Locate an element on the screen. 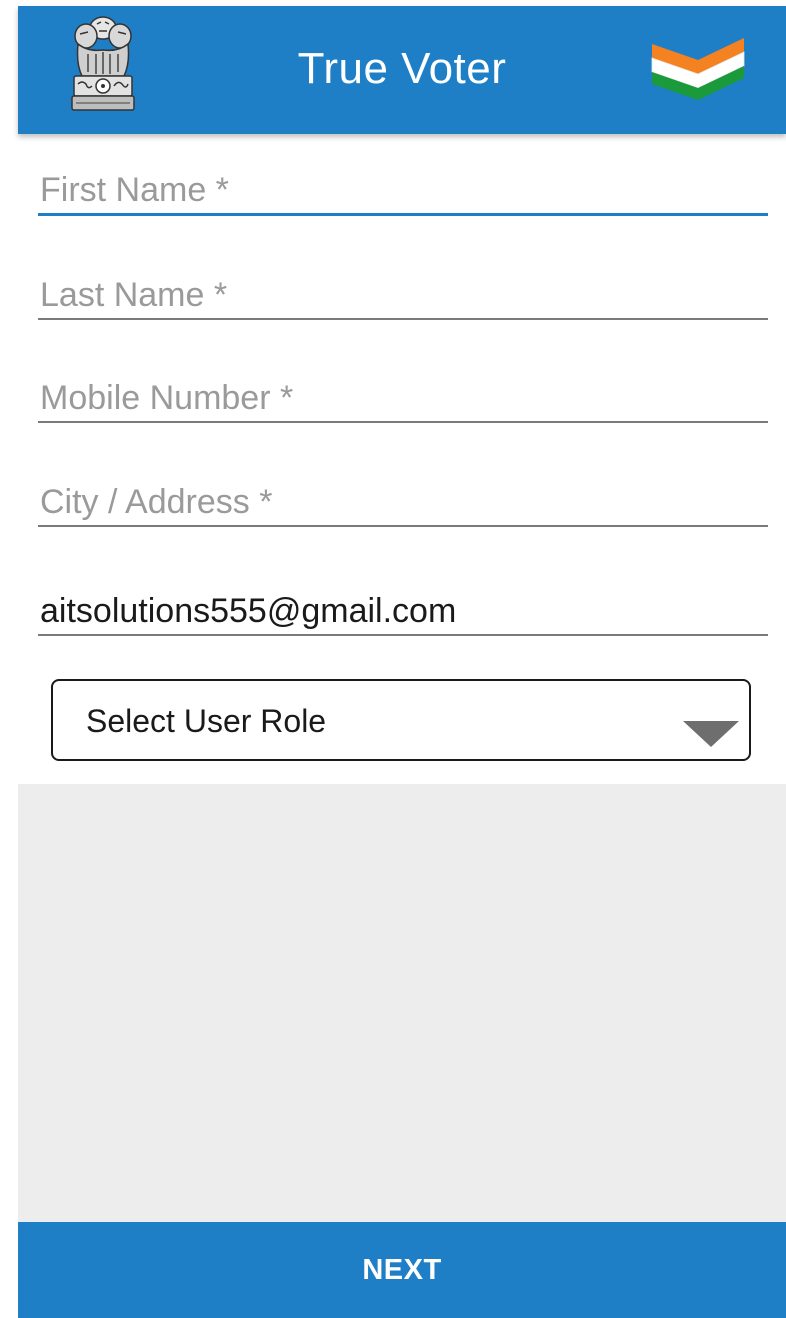 Image resolution: width=786 pixels, height=1318 pixels. city-address-input is located at coordinates (403, 503).